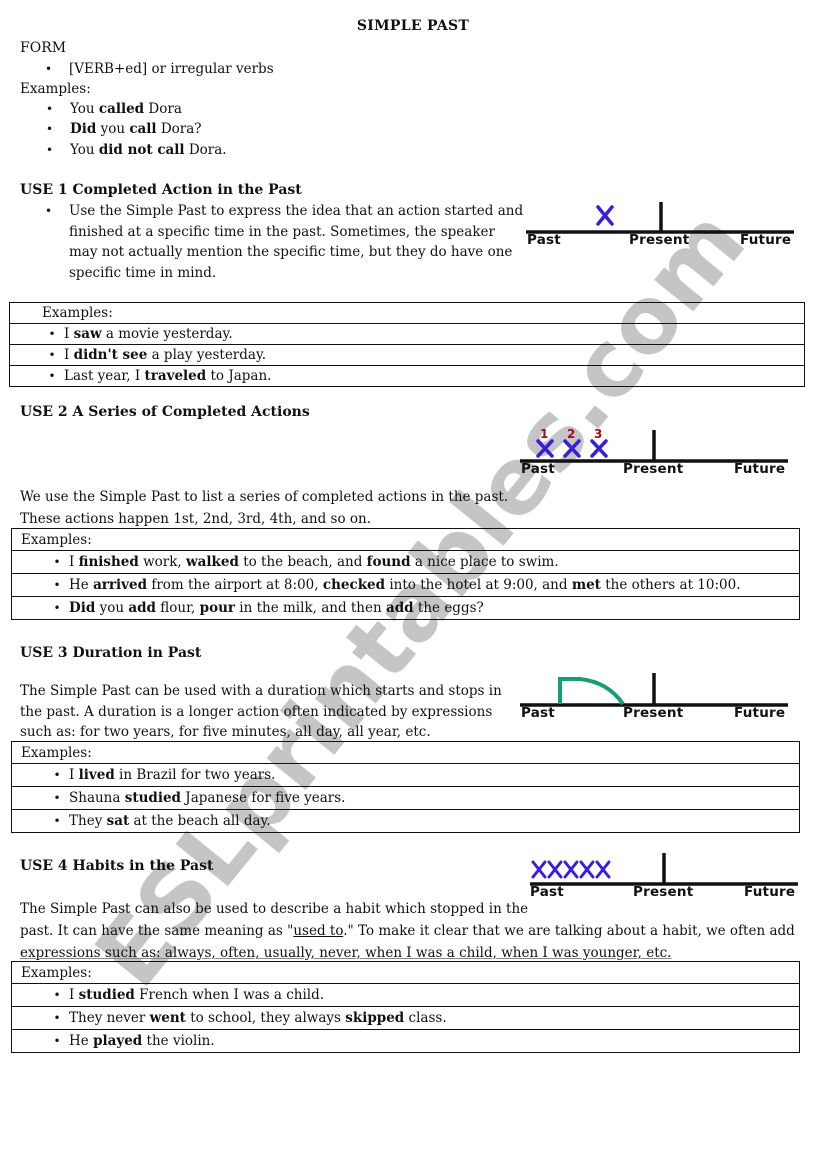  Describe the element at coordinates (163, 109) in the screenshot. I see `text-run: Dora` at that location.